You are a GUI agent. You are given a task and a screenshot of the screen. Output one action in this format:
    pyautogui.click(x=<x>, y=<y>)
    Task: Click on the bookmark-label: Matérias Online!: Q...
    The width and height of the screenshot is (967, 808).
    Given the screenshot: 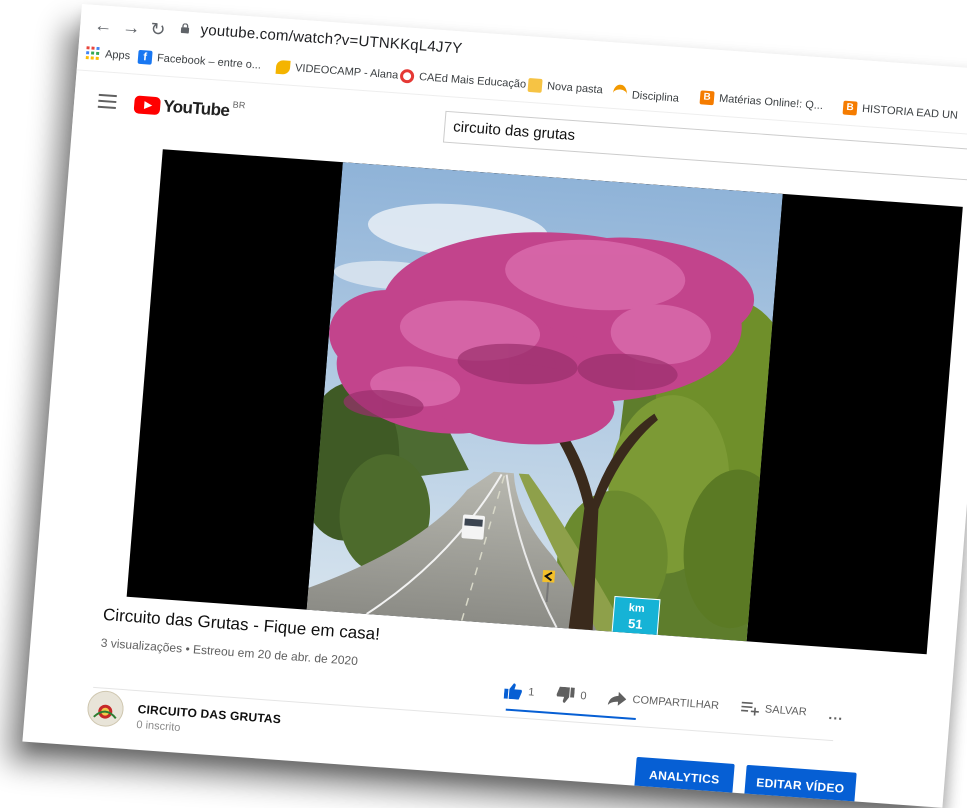 What is the action you would take?
    pyautogui.click(x=771, y=102)
    